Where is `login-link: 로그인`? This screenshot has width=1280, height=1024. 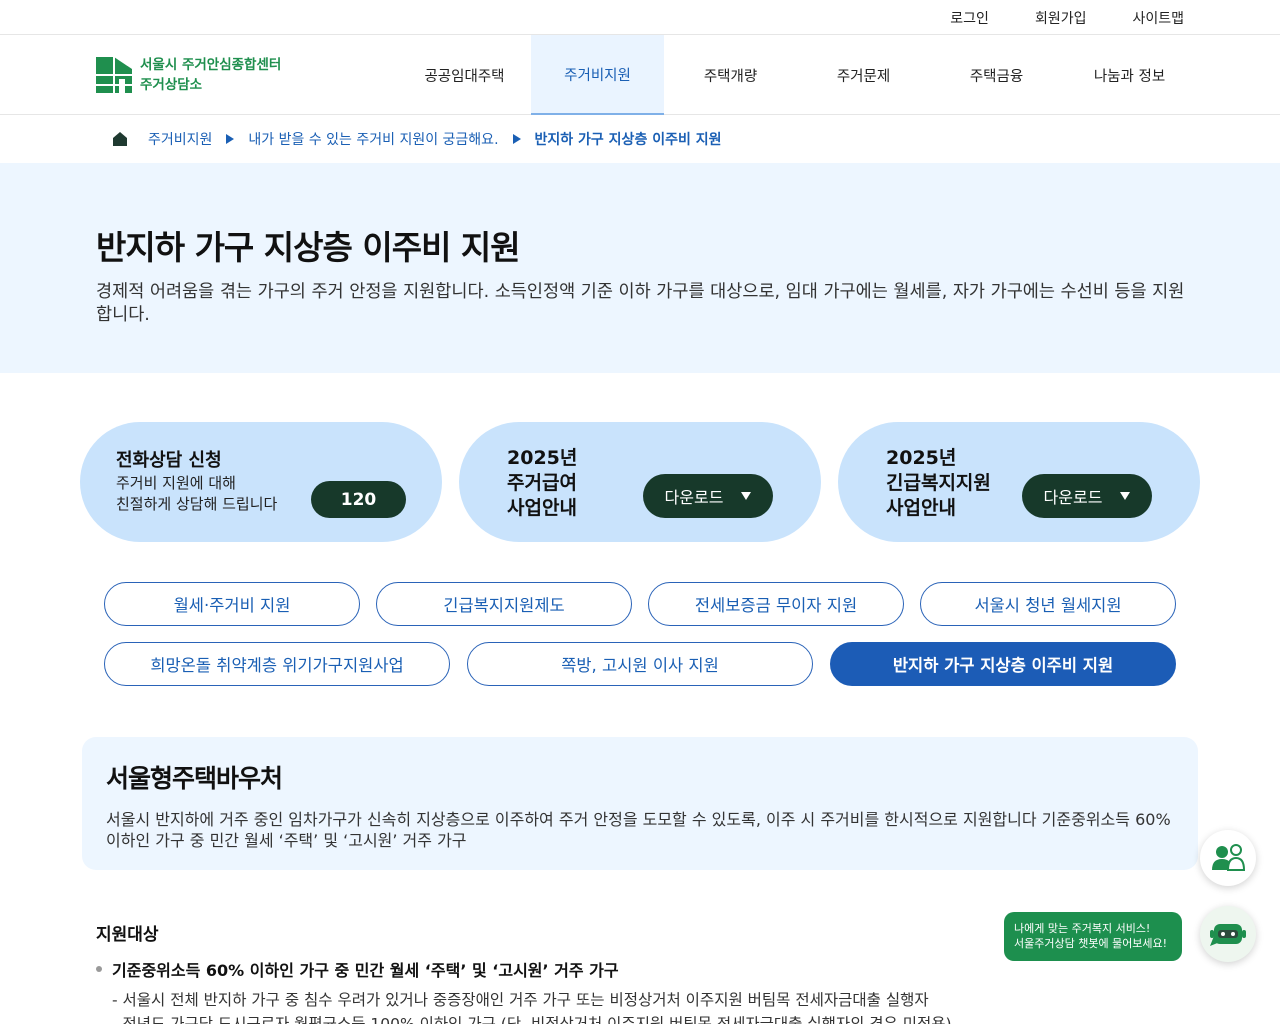 login-link: 로그인 is located at coordinates (969, 18).